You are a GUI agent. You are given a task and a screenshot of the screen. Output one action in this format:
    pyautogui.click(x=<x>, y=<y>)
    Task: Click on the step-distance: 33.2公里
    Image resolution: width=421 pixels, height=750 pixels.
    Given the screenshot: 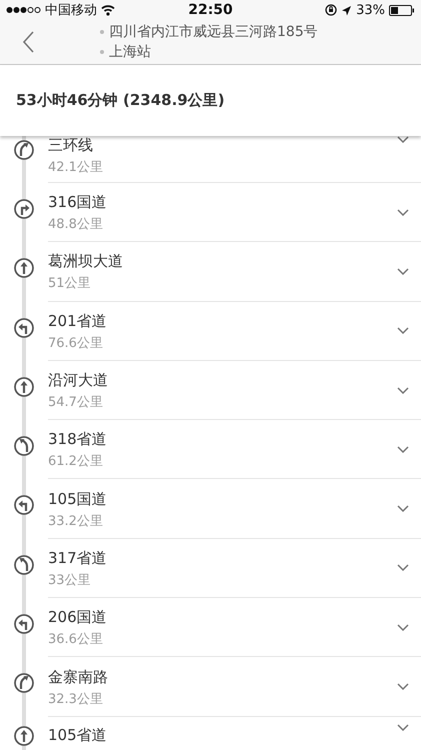 What is the action you would take?
    pyautogui.click(x=76, y=521)
    